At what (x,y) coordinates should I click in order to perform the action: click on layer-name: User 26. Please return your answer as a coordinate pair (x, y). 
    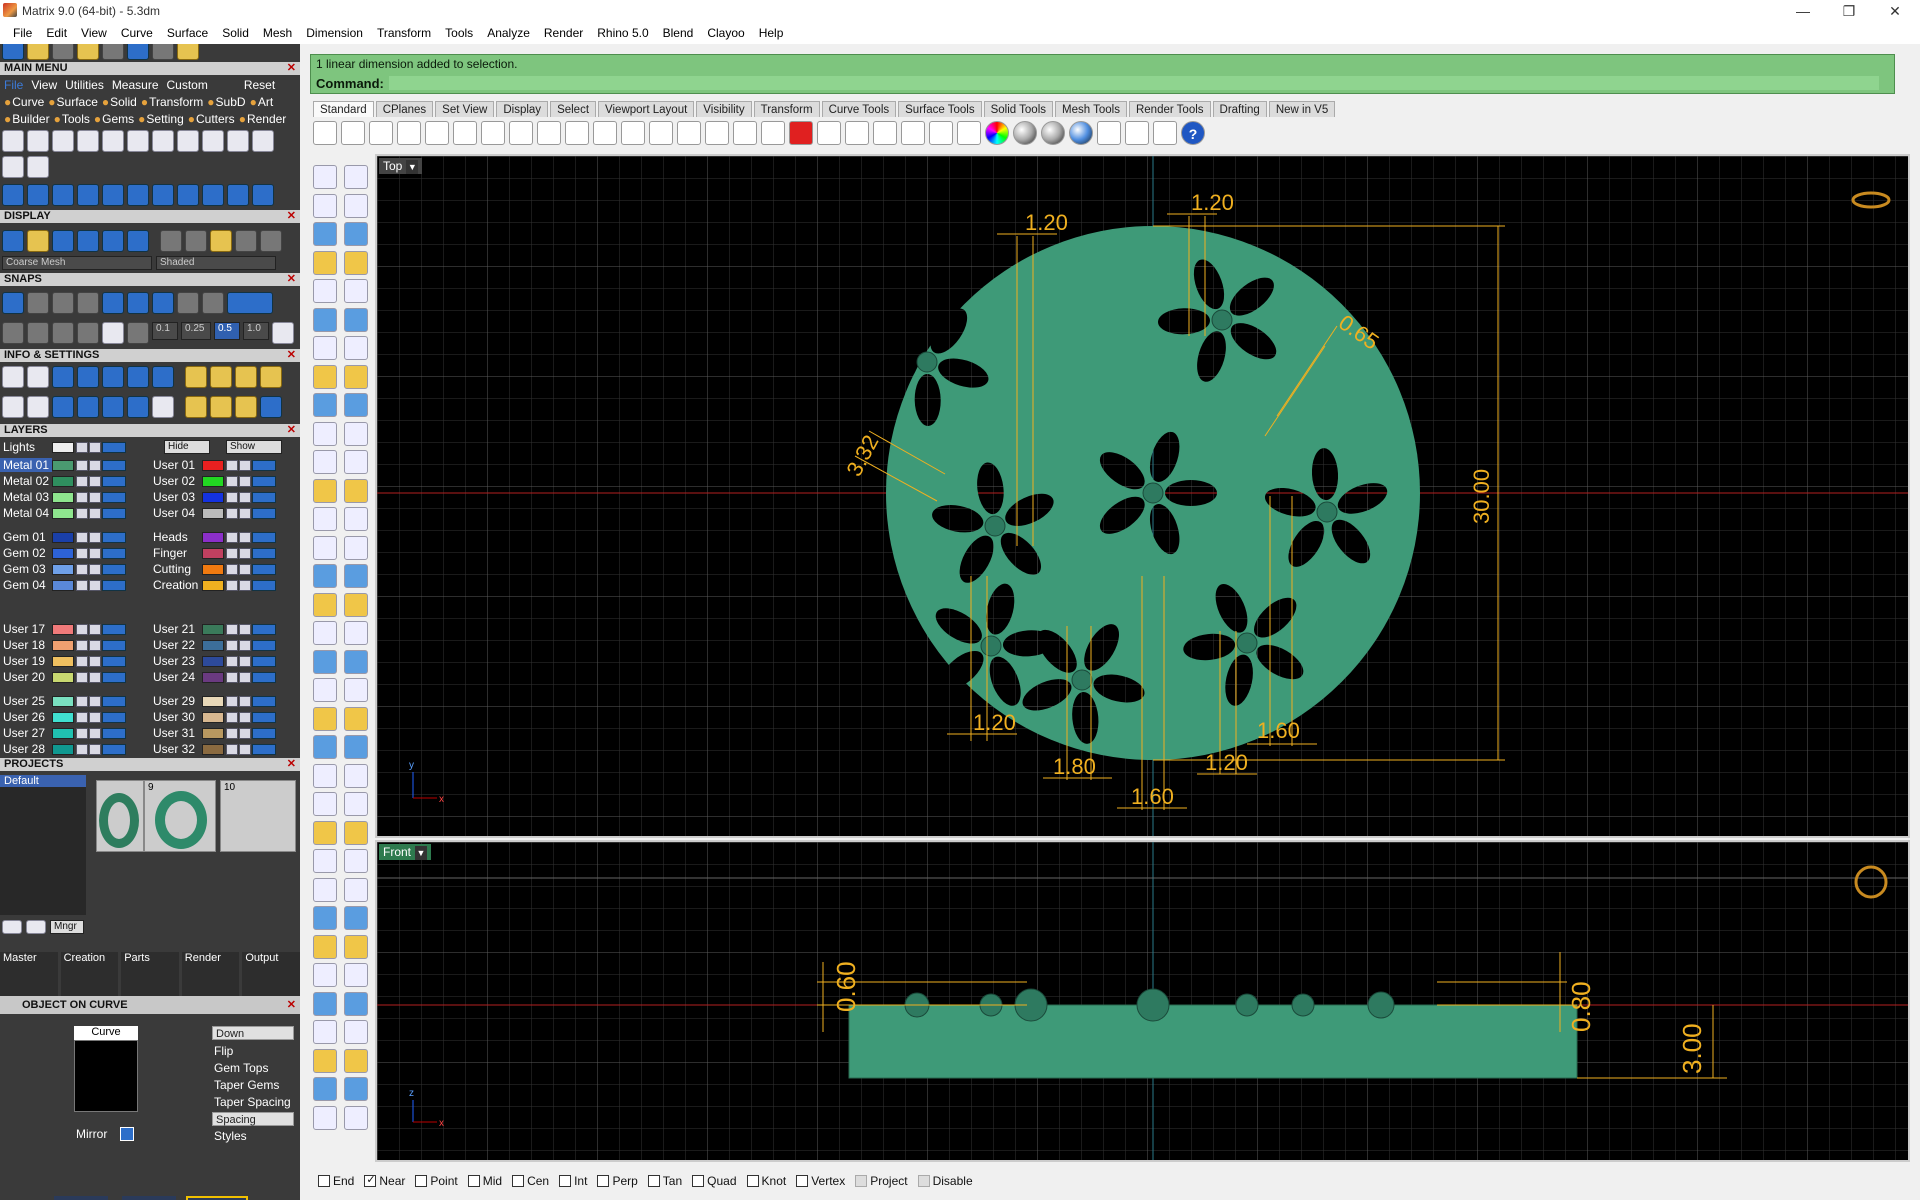
    Looking at the image, I should click on (26, 717).